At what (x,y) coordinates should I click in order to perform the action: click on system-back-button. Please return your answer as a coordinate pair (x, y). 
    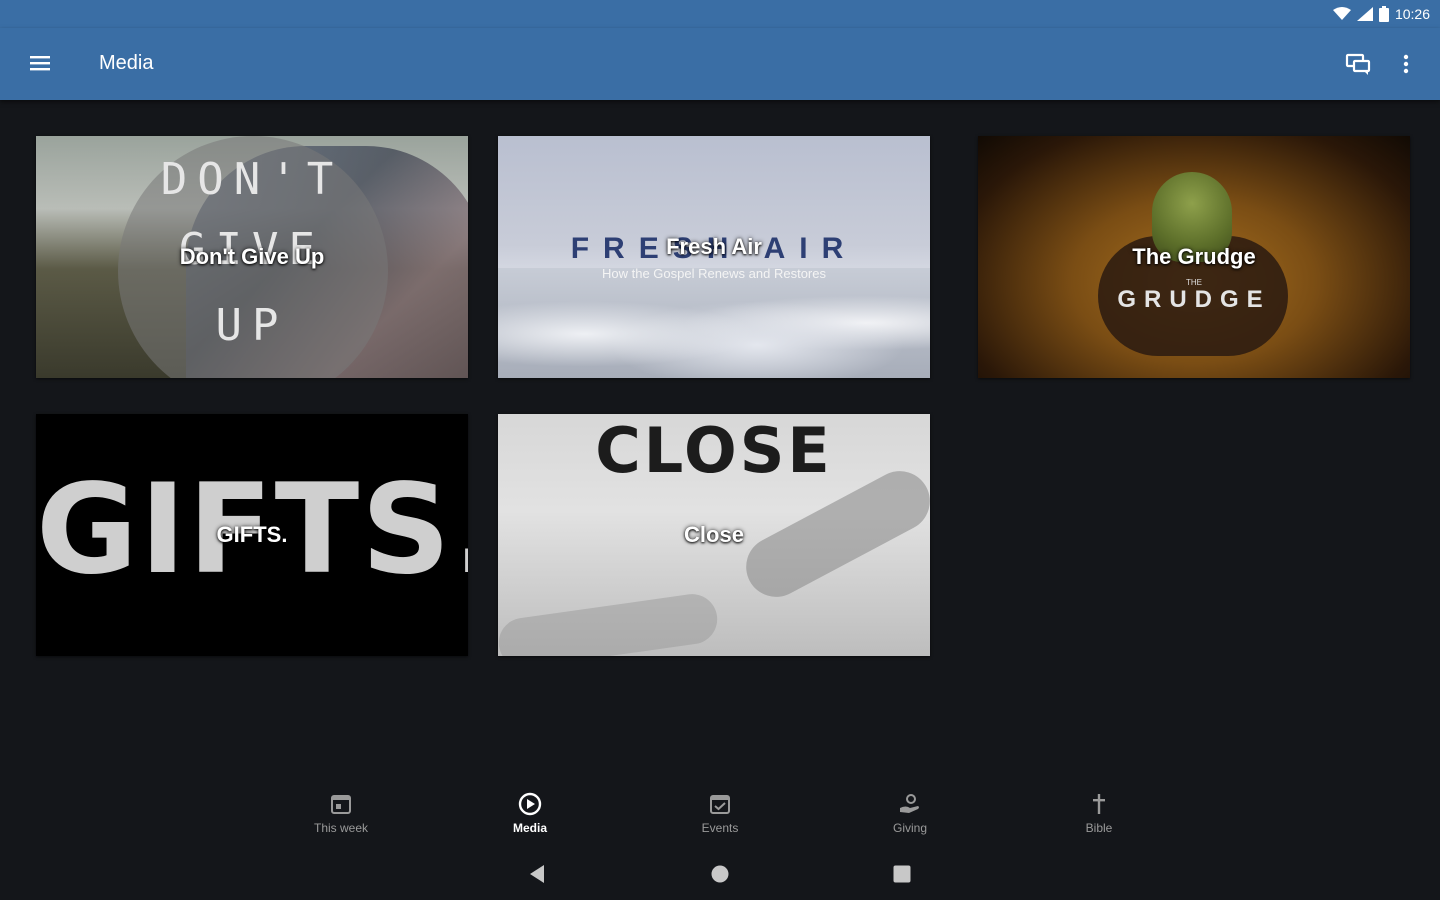
    Looking at the image, I should click on (538, 874).